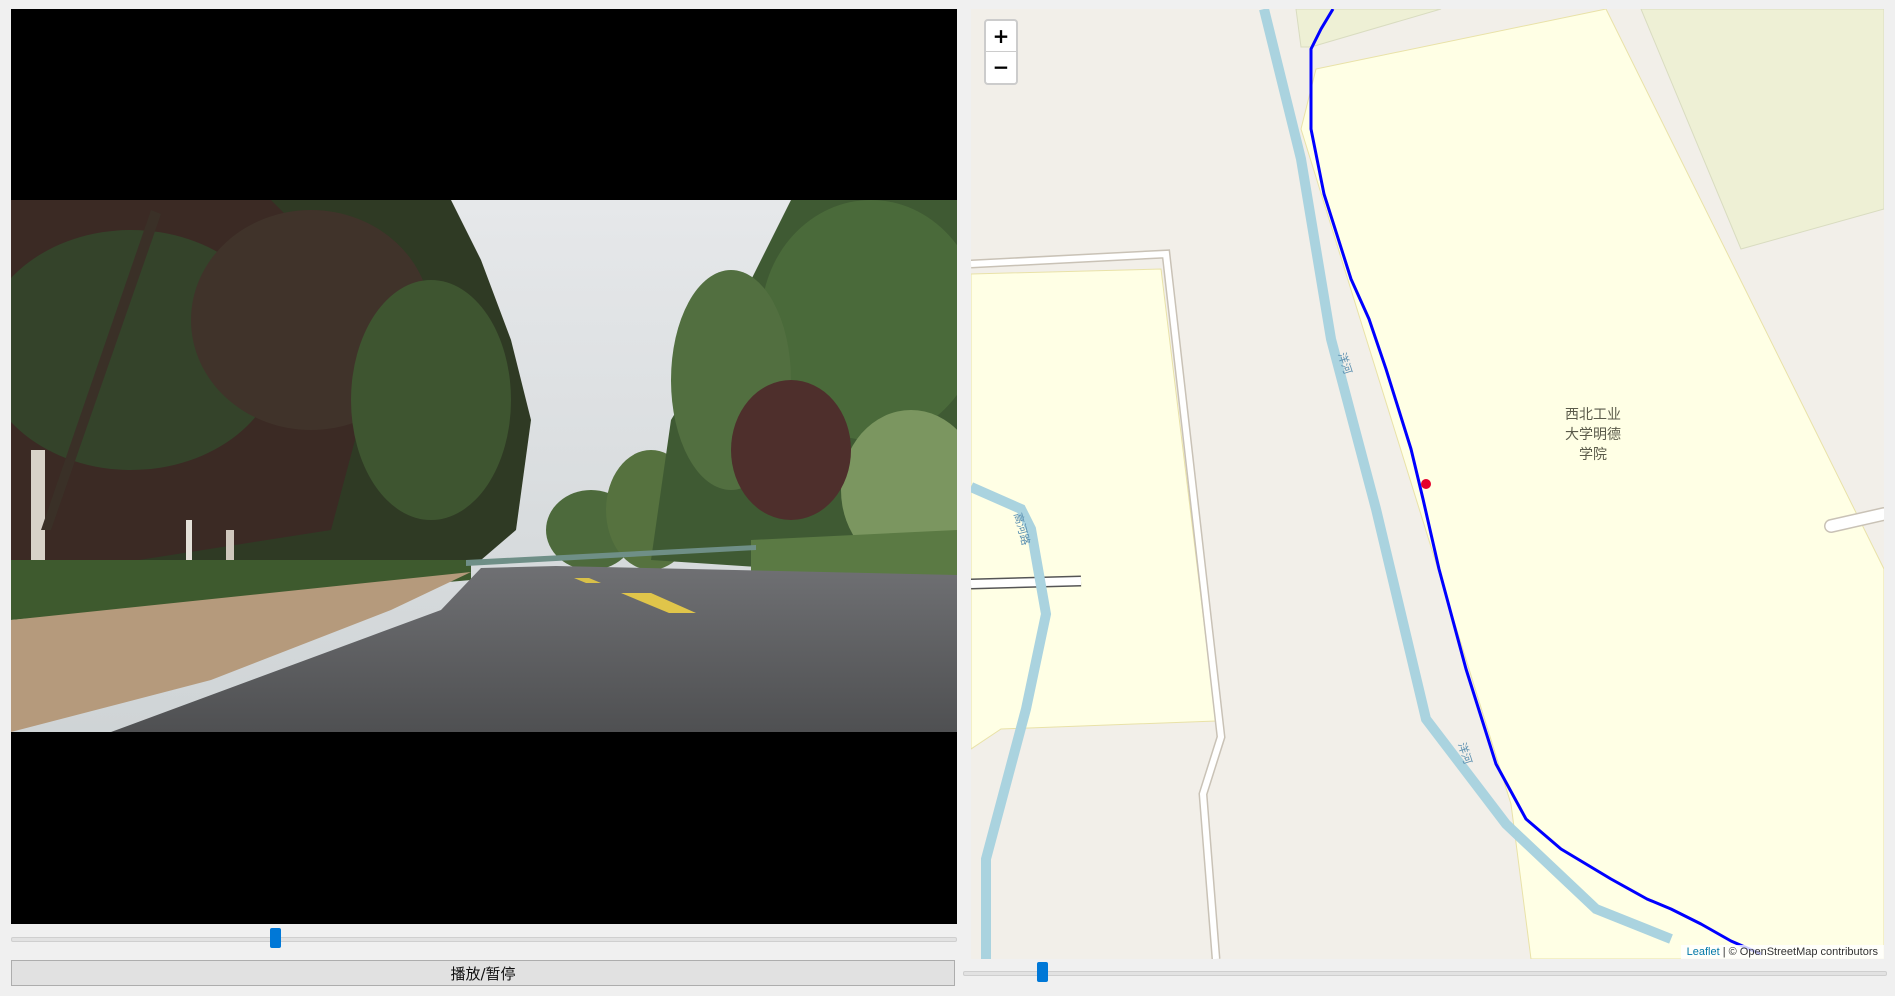 The width and height of the screenshot is (1895, 996). Describe the element at coordinates (1001, 67) in the screenshot. I see `zoom-out-button: −` at that location.